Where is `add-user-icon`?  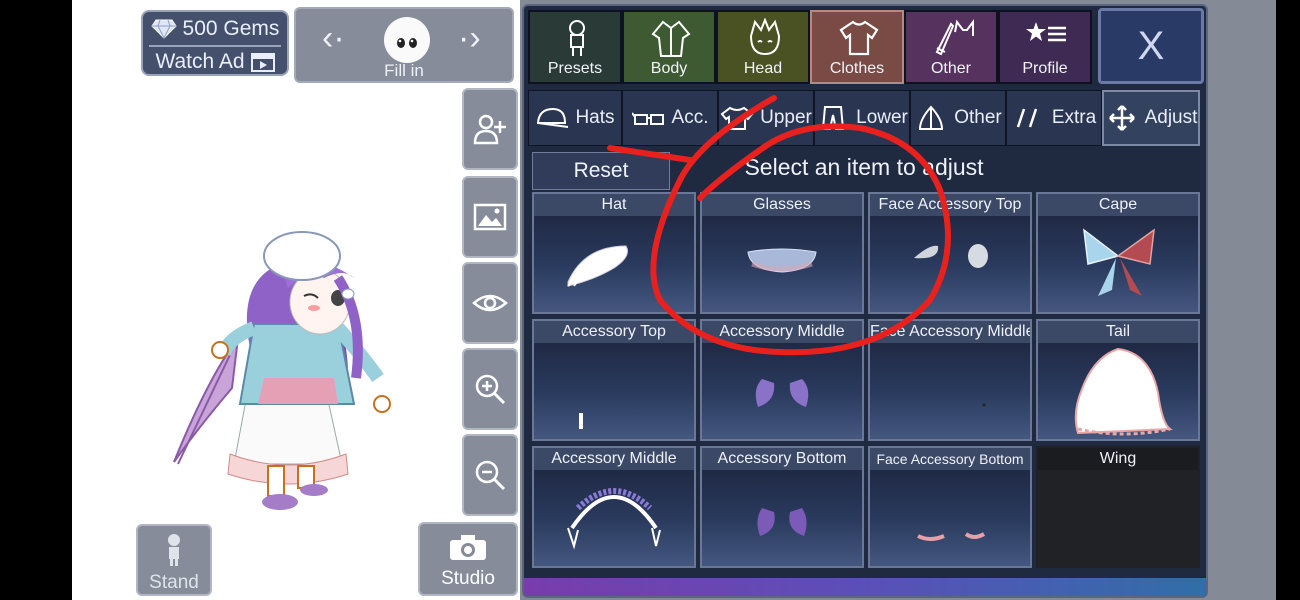
add-user-icon is located at coordinates (489, 129).